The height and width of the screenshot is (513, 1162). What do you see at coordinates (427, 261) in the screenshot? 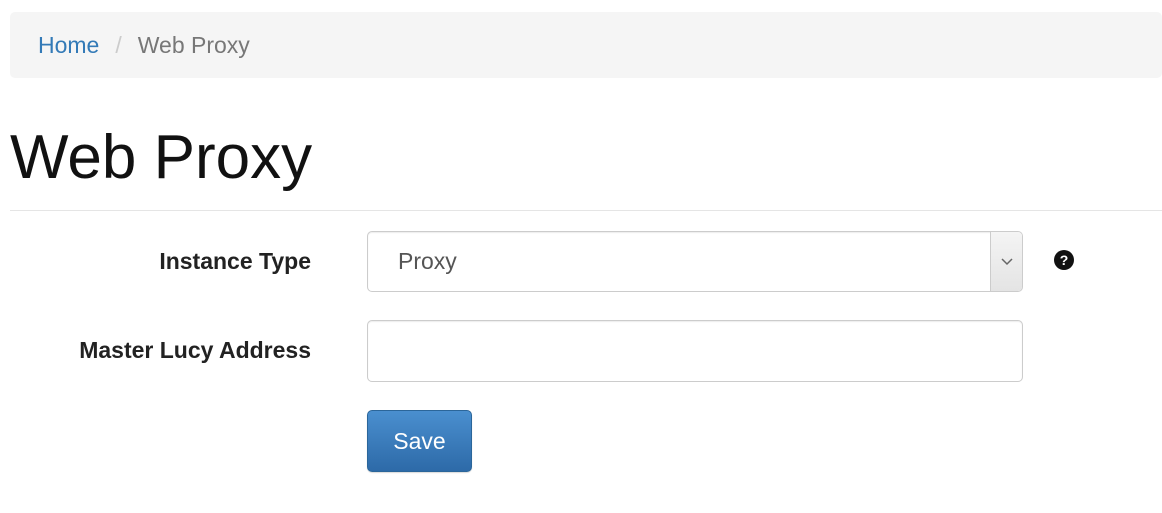
I see `instance-type-selected-value: Proxy` at bounding box center [427, 261].